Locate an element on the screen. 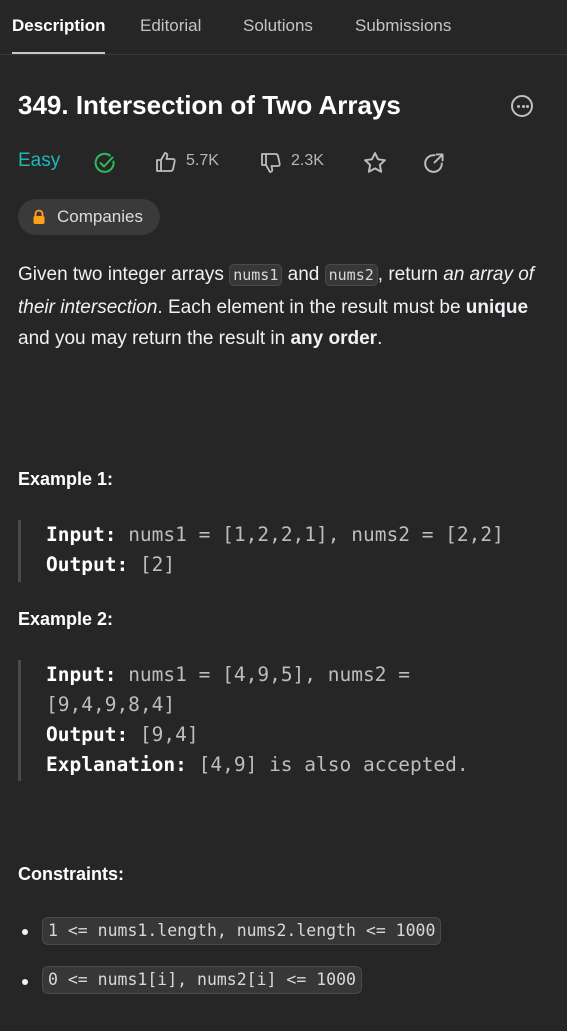 This screenshot has height=1031, width=567. lock-icon is located at coordinates (39, 216).